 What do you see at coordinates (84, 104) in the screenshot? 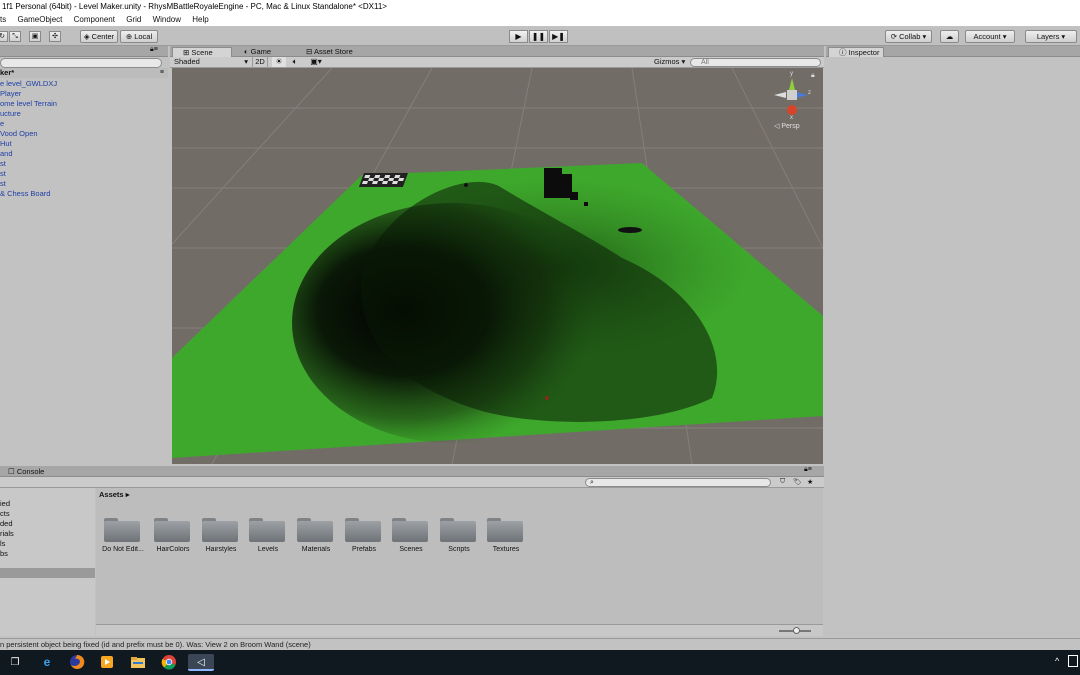
I see `list-item: ome level Terrain` at bounding box center [84, 104].